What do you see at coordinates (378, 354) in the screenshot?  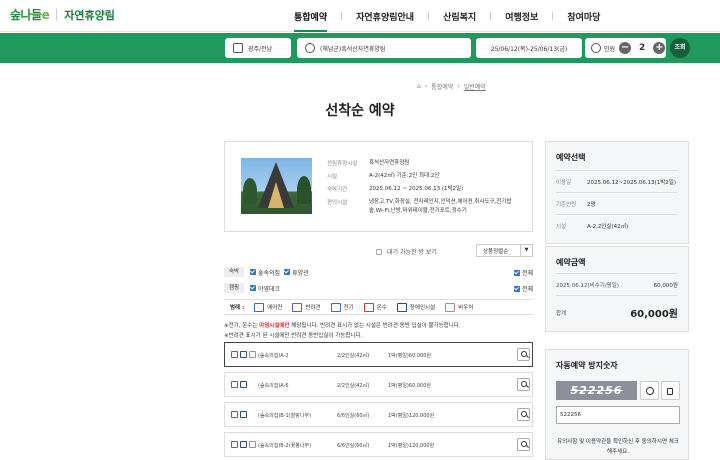 I see `room-row: (숲속의집)A-2 2/2인실(42㎡) 1박(평일)60,000원` at bounding box center [378, 354].